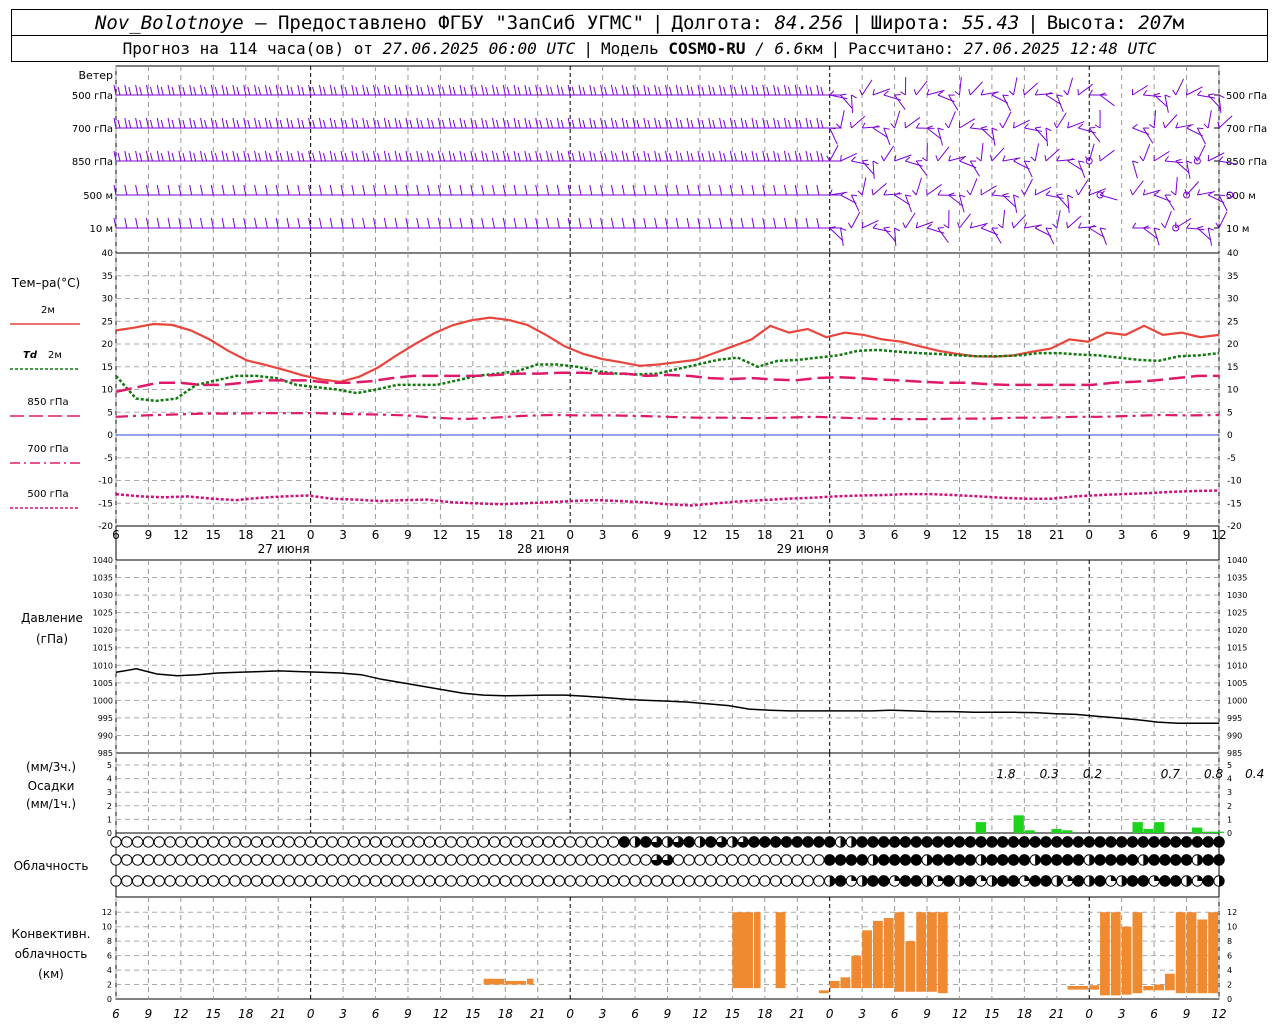 This screenshot has height=1024, width=1280. What do you see at coordinates (932, 952) in the screenshot?
I see `convective-bar` at bounding box center [932, 952].